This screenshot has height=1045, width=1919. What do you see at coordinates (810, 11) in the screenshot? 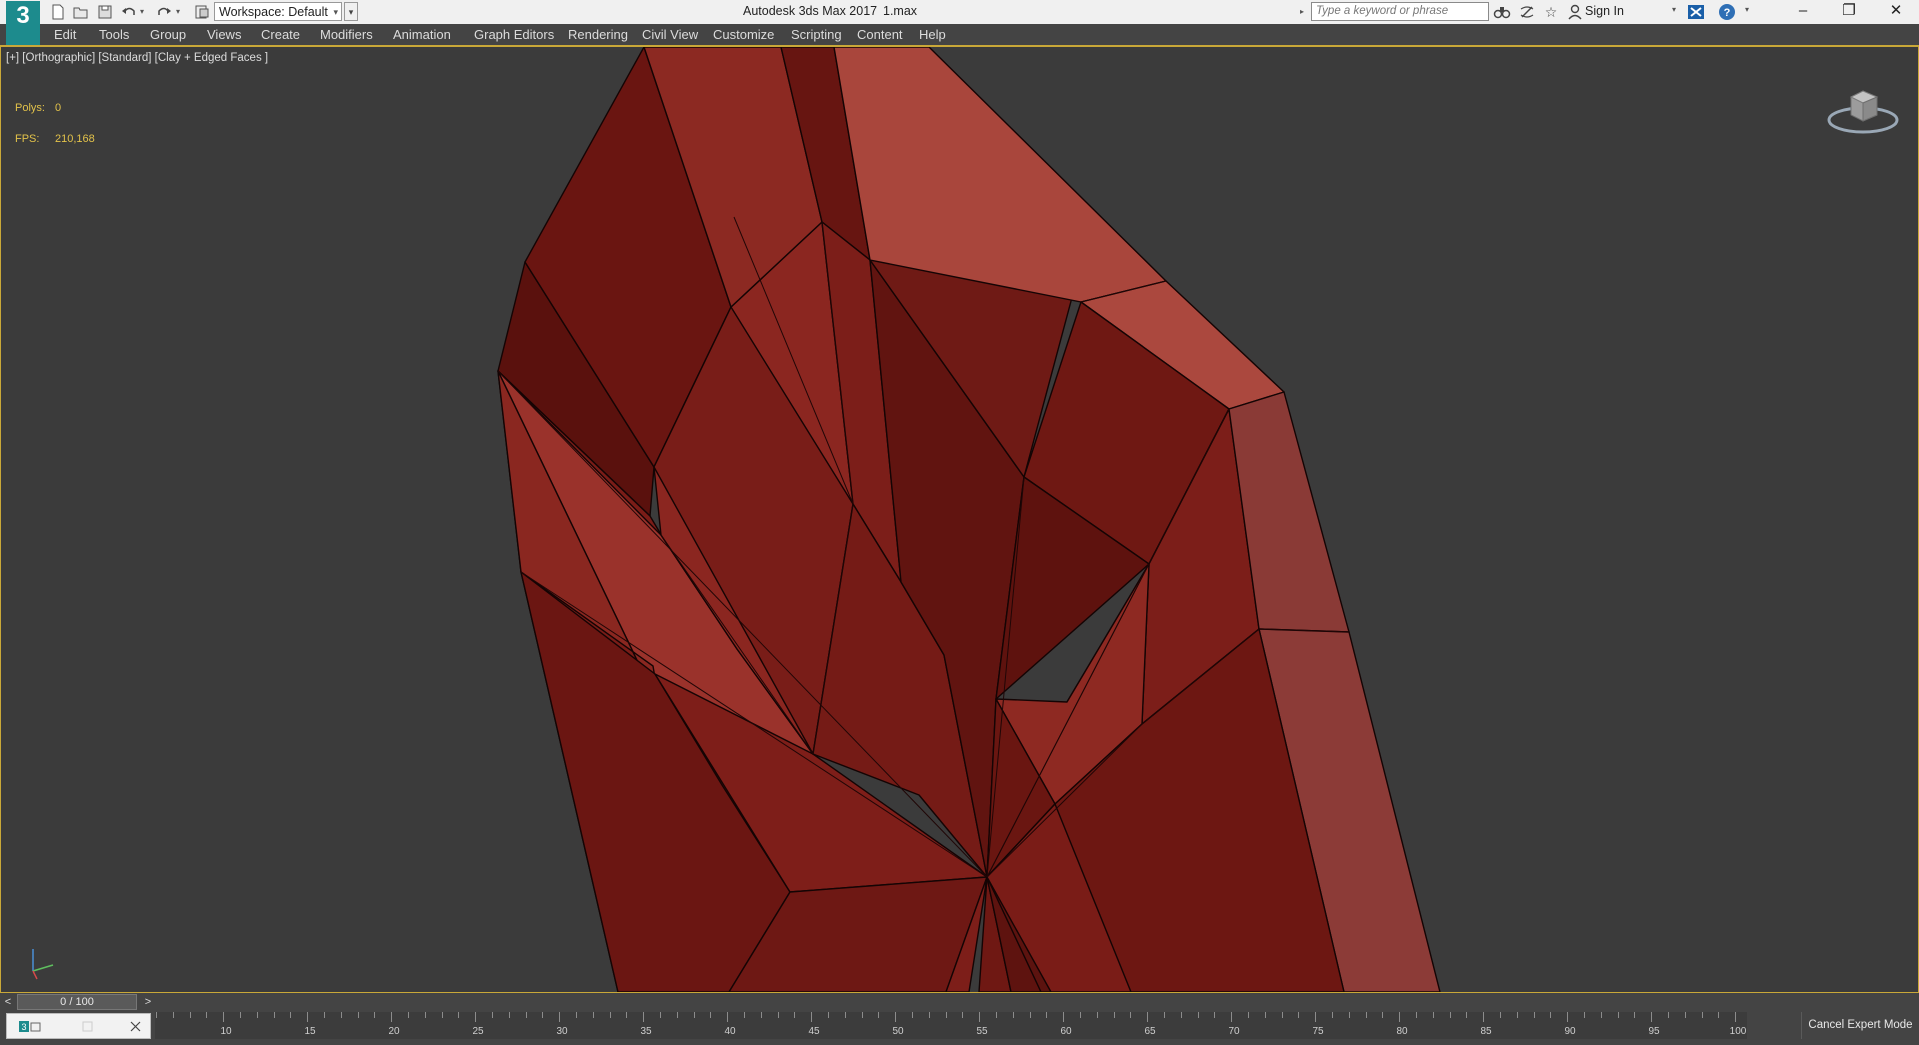
I see `app-title: Autodesk 3ds Max 2017` at bounding box center [810, 11].